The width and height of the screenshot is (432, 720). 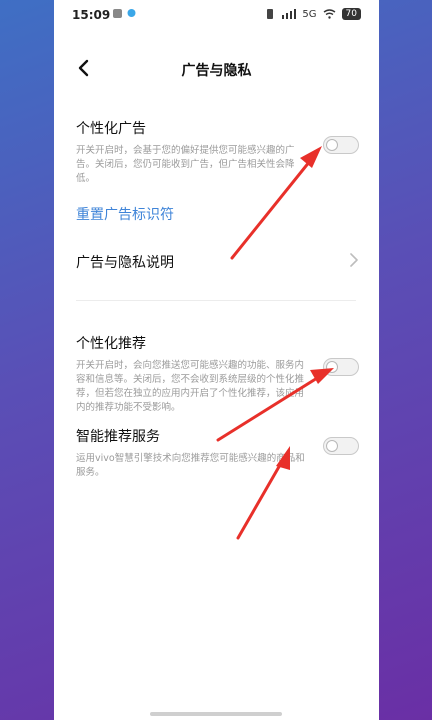 What do you see at coordinates (270, 14) in the screenshot?
I see `vibrate-icon` at bounding box center [270, 14].